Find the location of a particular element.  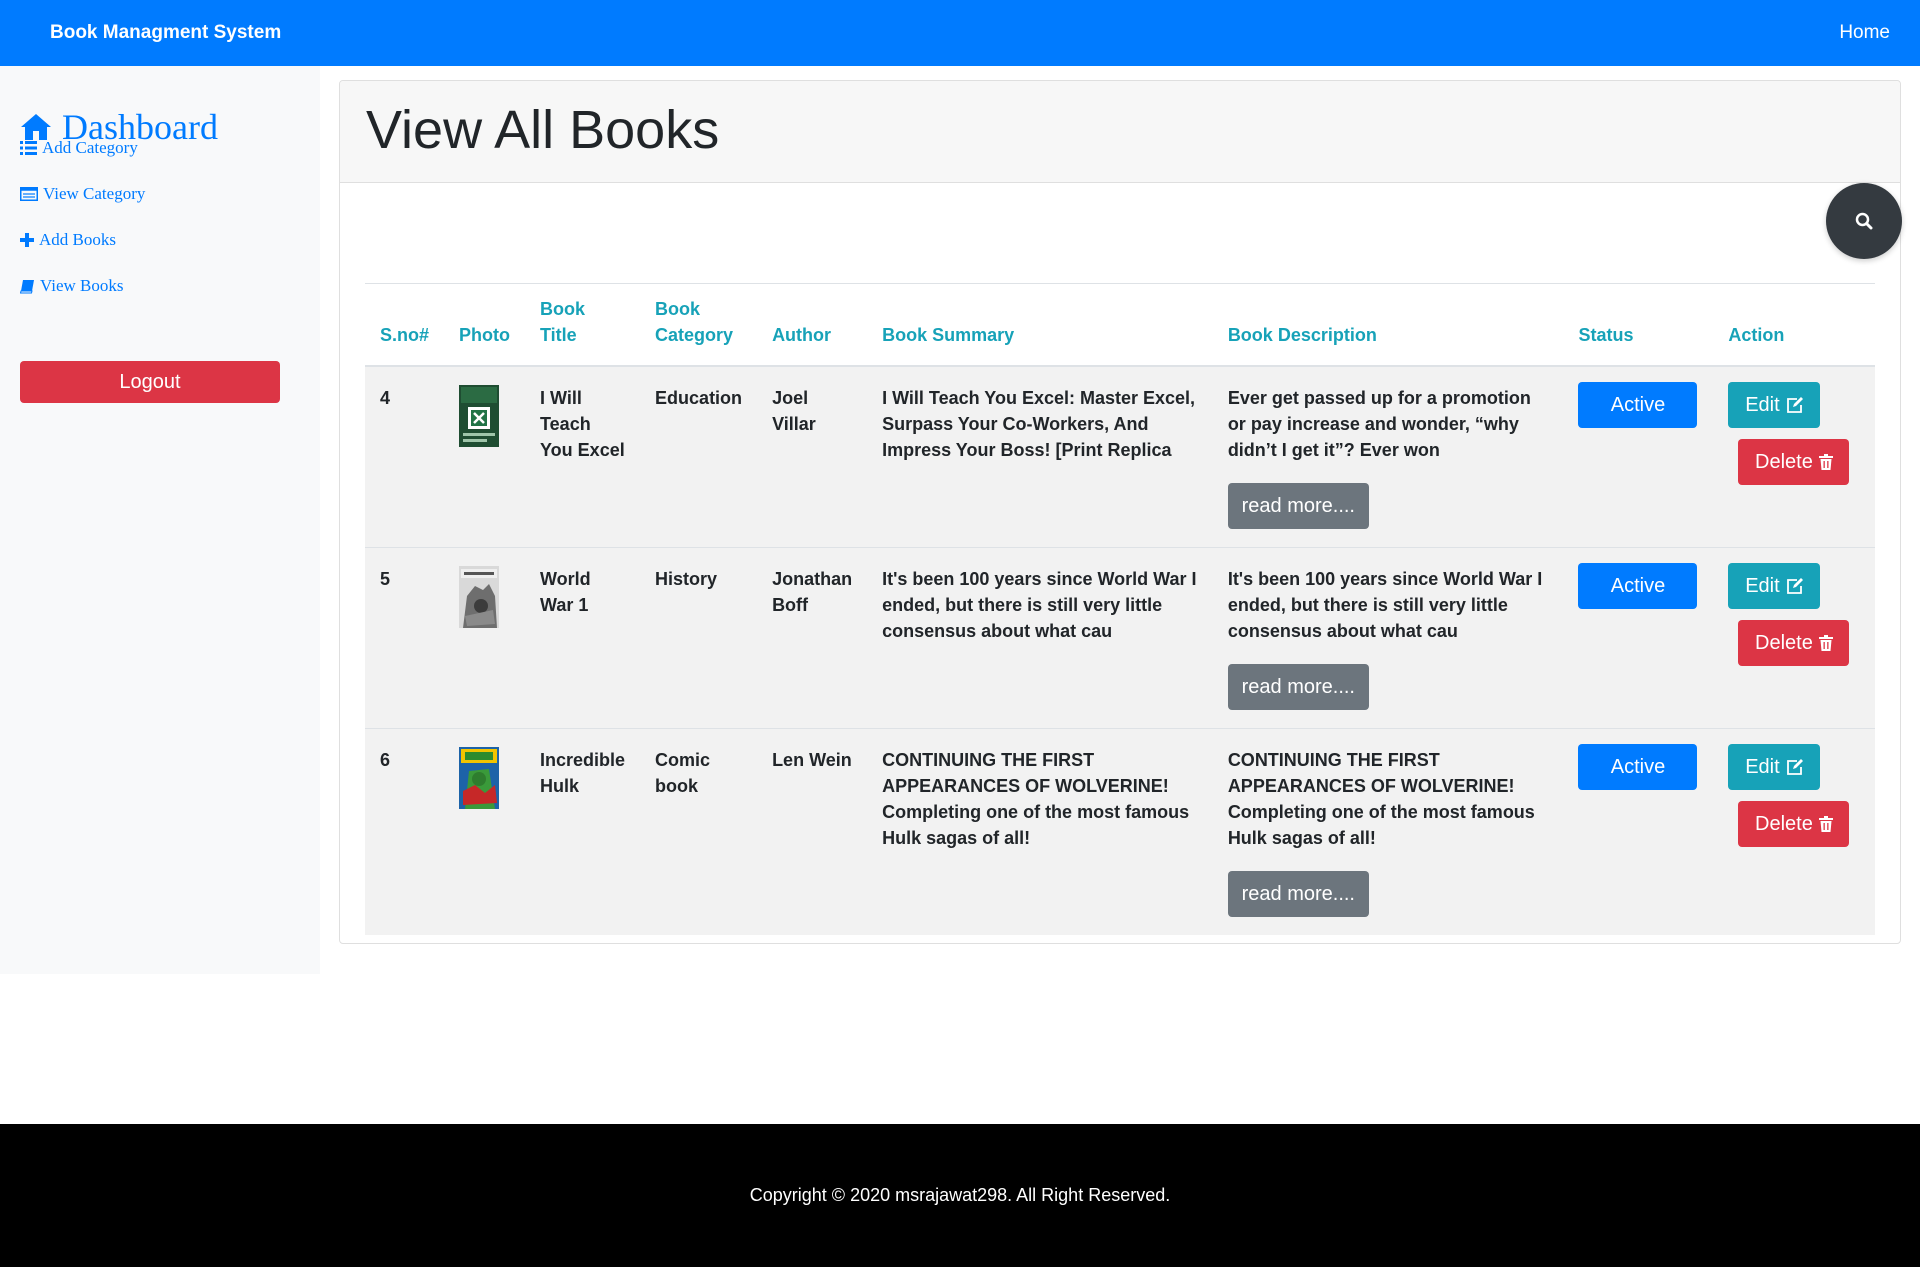

list-icon is located at coordinates (28, 148).